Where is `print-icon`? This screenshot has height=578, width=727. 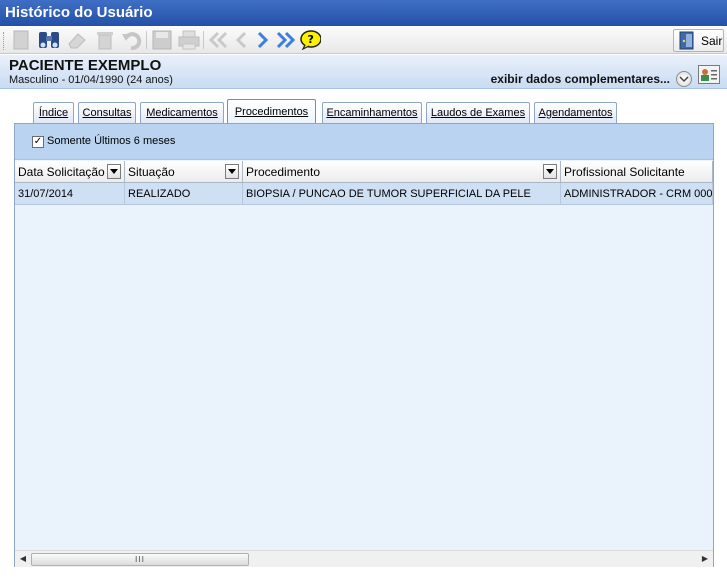
print-icon is located at coordinates (189, 40).